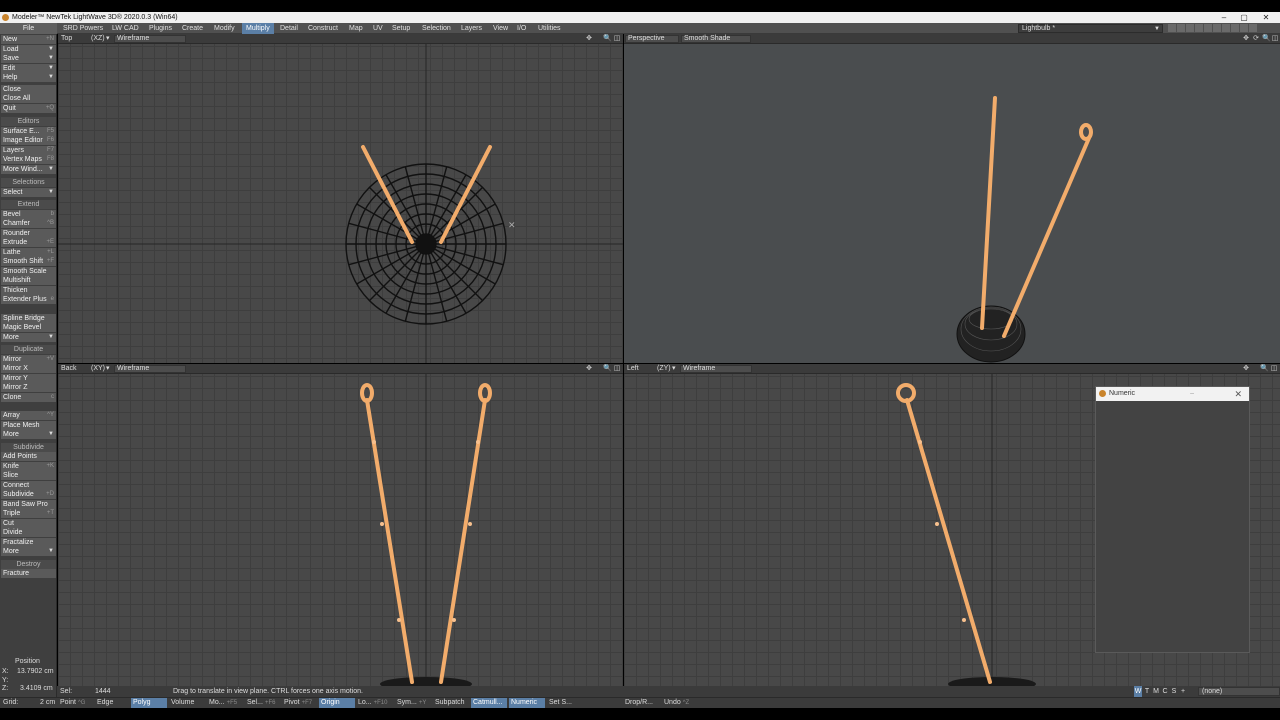  Describe the element at coordinates (652, 39) in the screenshot. I see `view-select: Perspective` at that location.